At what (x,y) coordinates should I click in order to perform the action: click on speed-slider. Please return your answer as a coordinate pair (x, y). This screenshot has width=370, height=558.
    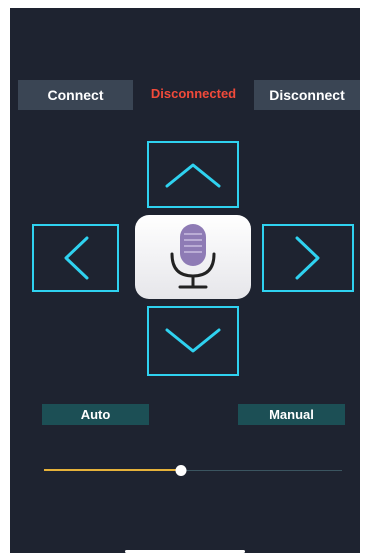
    Looking at the image, I should click on (193, 470).